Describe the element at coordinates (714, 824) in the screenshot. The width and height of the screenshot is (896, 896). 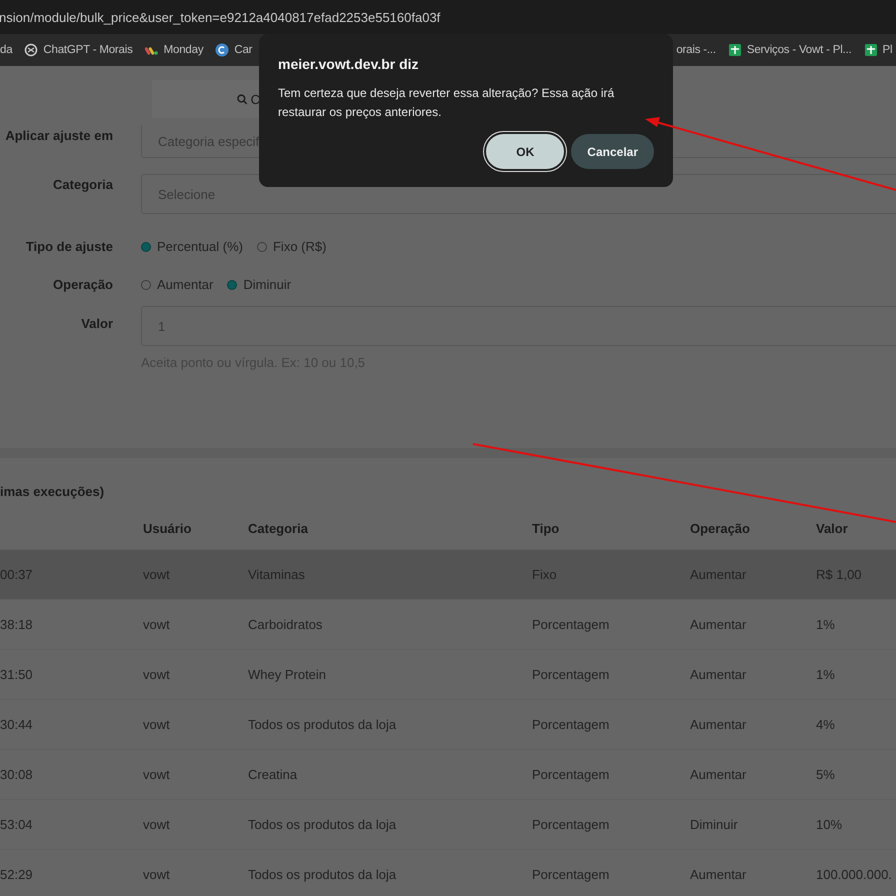
I see `table-cell: Diminuir` at that location.